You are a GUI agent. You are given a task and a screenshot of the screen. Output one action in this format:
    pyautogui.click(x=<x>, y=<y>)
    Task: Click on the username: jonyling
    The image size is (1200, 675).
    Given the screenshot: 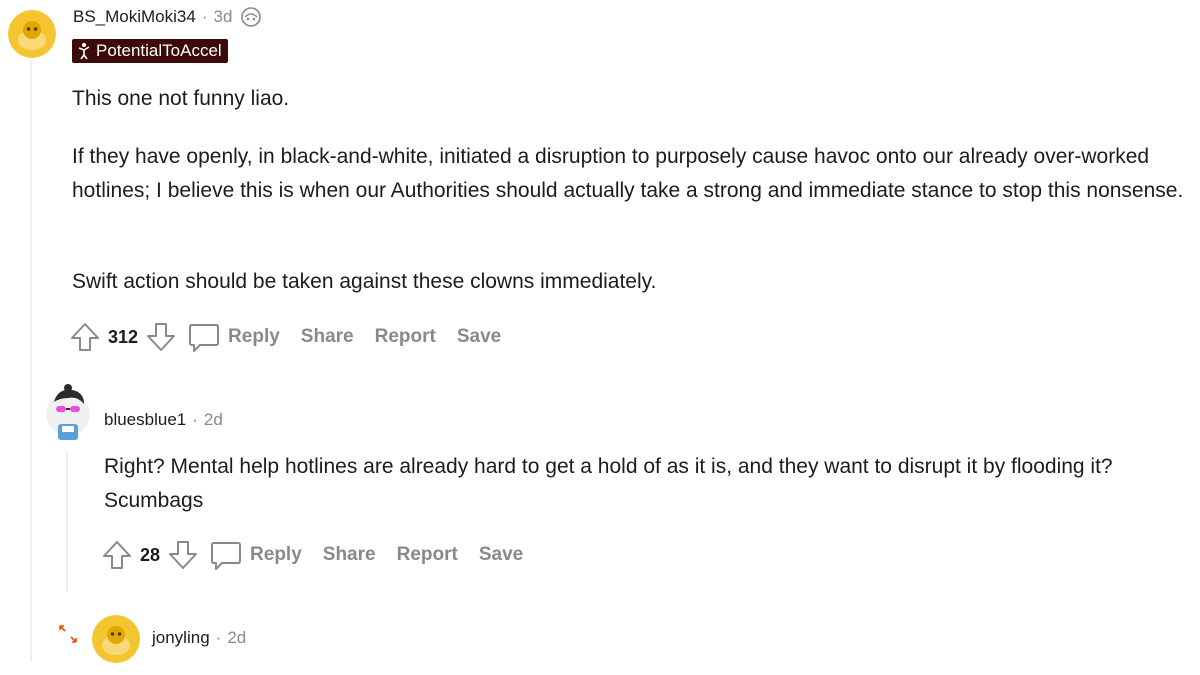 What is the action you would take?
    pyautogui.click(x=181, y=638)
    